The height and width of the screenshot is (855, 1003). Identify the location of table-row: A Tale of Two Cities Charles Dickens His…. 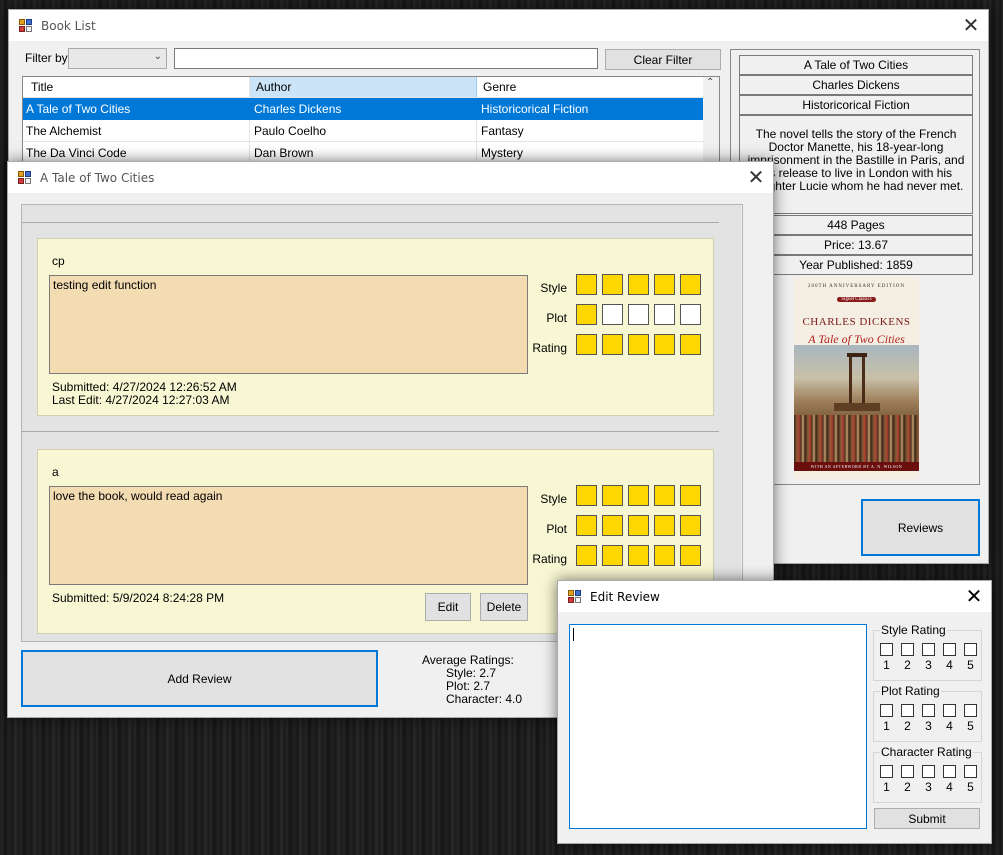
(363, 109).